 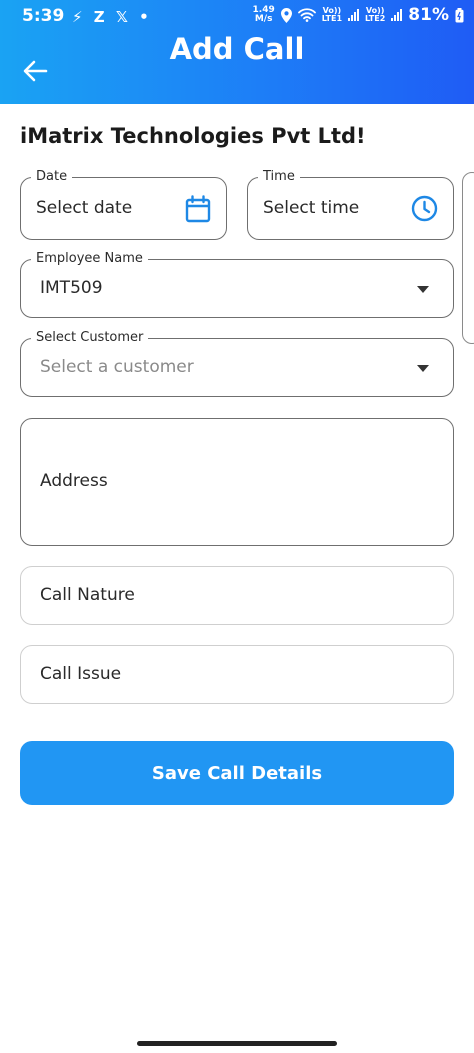 I want to click on address-input: Address, so click(x=237, y=482).